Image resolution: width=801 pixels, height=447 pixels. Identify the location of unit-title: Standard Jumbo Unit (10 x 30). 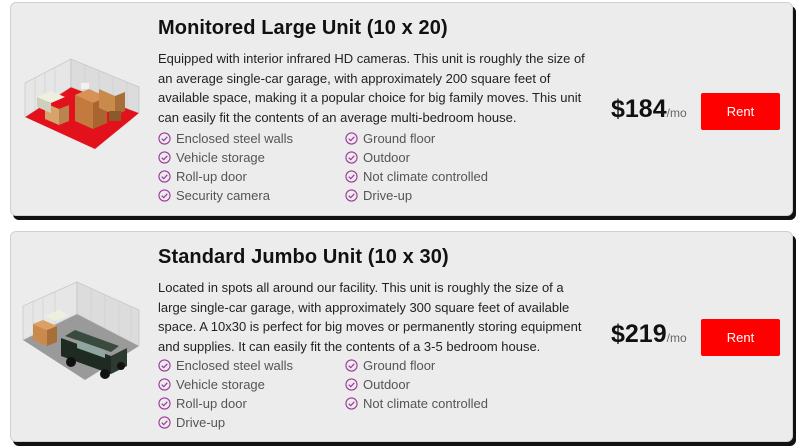
(303, 257).